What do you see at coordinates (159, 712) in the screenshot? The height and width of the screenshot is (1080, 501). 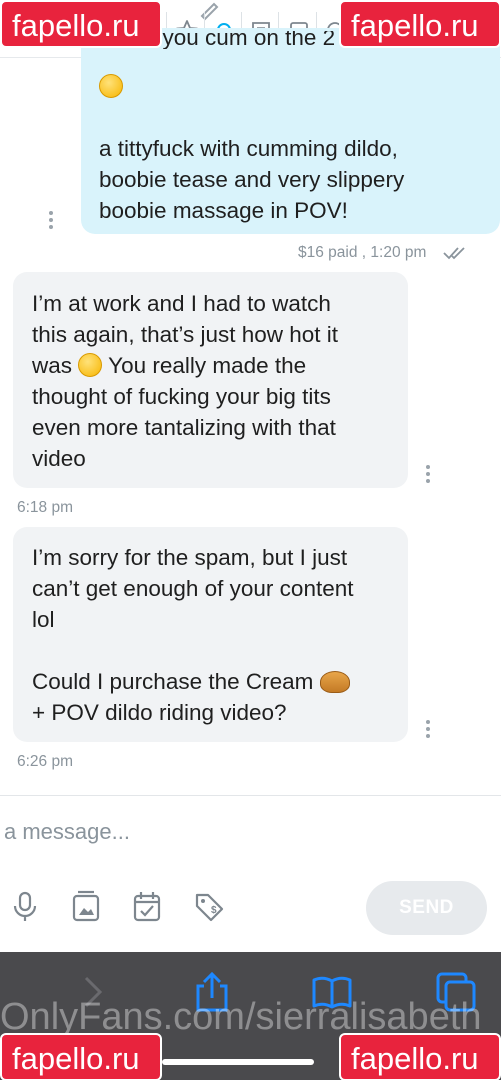 I see `message-line: + POV dildo riding video?` at bounding box center [159, 712].